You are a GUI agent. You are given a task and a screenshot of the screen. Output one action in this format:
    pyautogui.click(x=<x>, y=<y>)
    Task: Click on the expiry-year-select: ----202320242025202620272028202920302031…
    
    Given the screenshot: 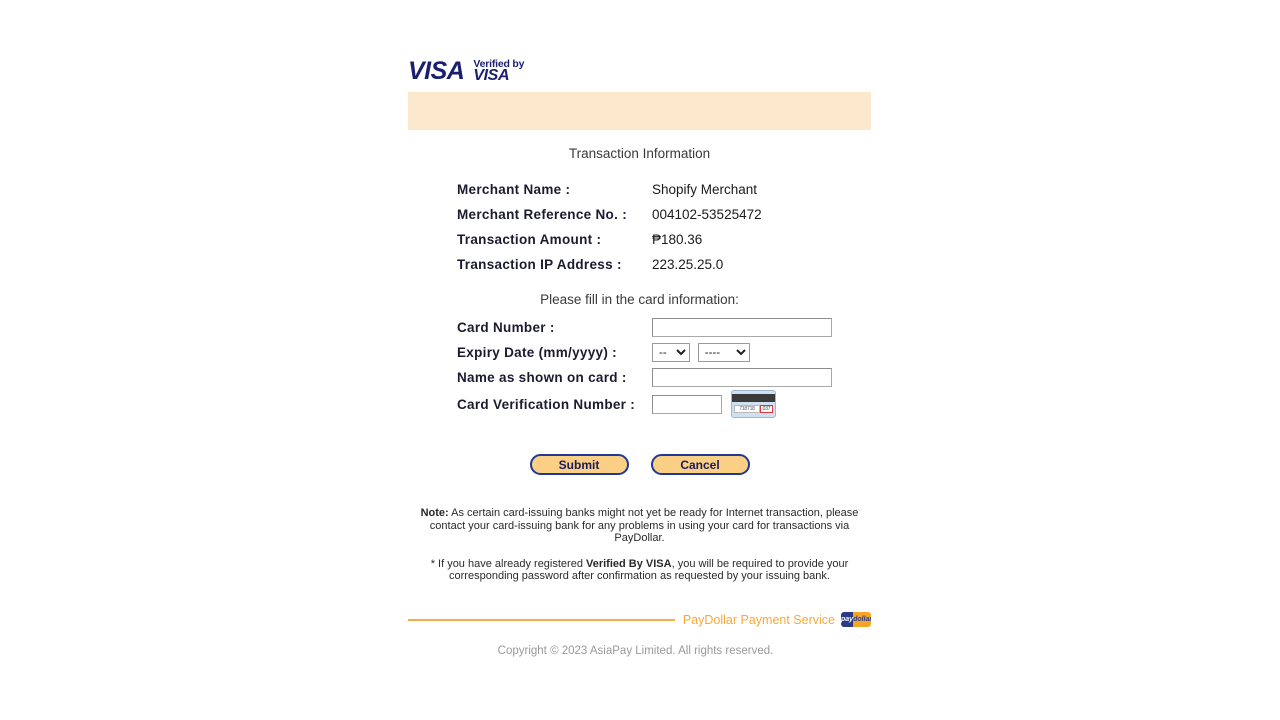 What is the action you would take?
    pyautogui.click(x=723, y=352)
    